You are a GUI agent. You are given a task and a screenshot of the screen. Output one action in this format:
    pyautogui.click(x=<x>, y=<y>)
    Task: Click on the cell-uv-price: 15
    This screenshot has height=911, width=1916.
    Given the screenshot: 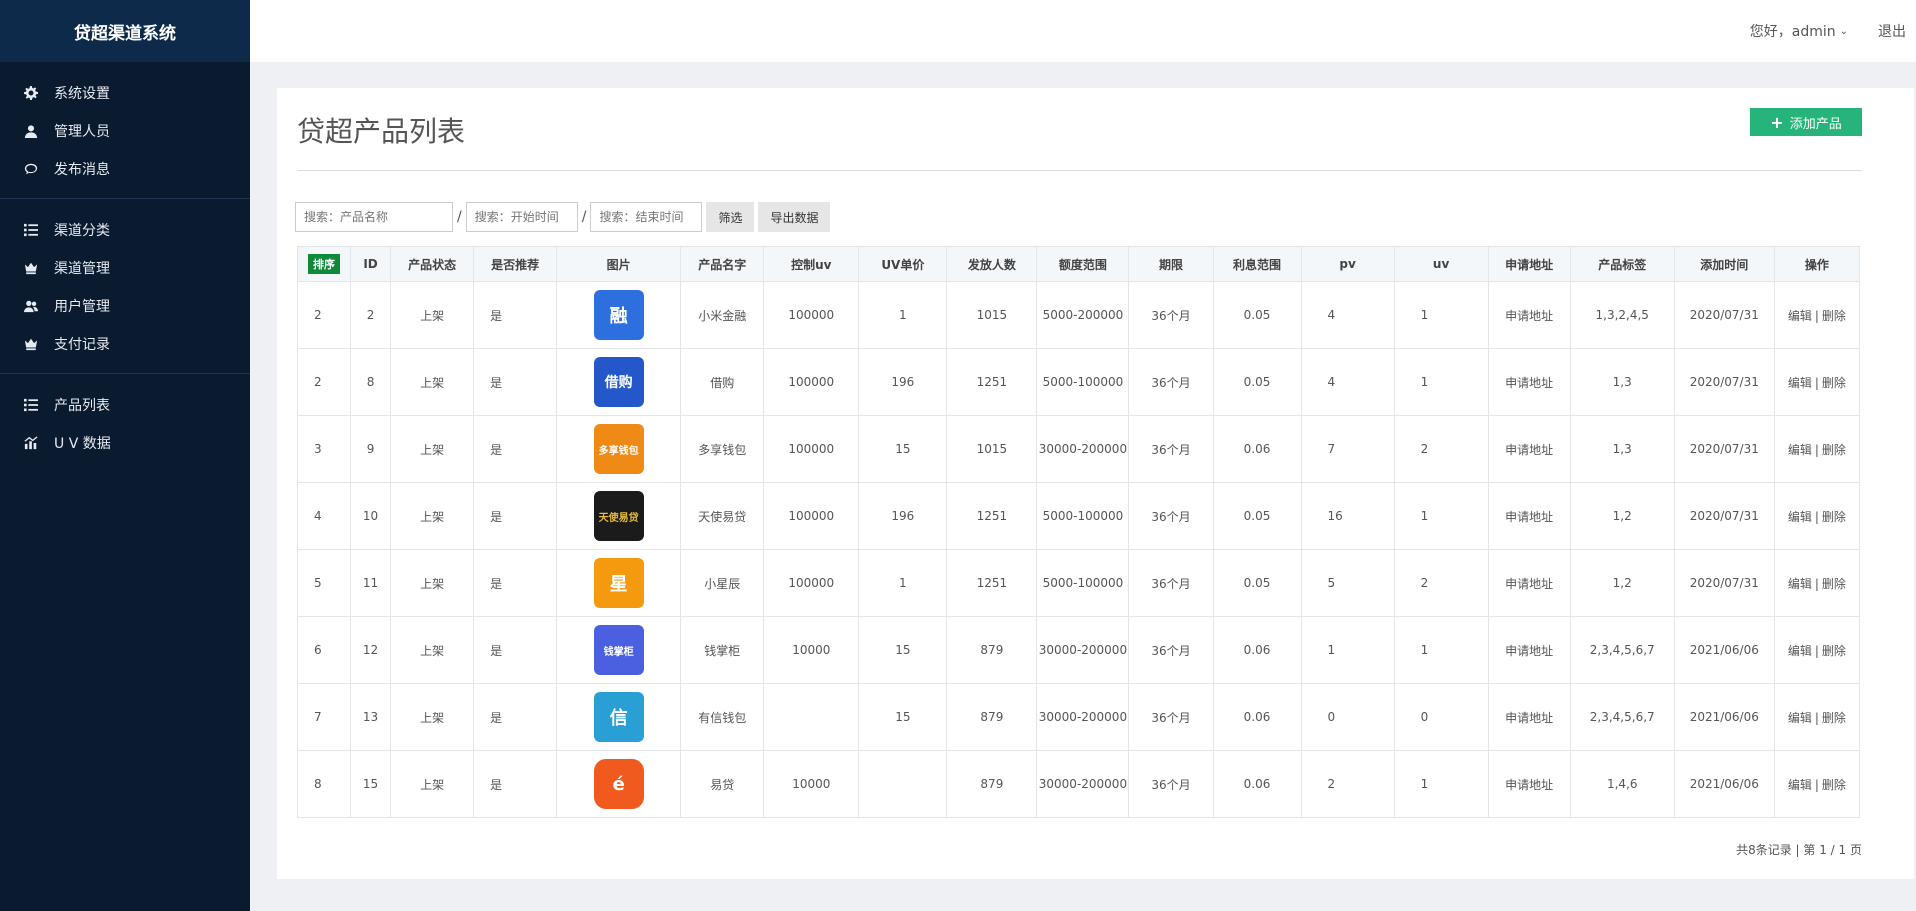 What is the action you would take?
    pyautogui.click(x=903, y=449)
    